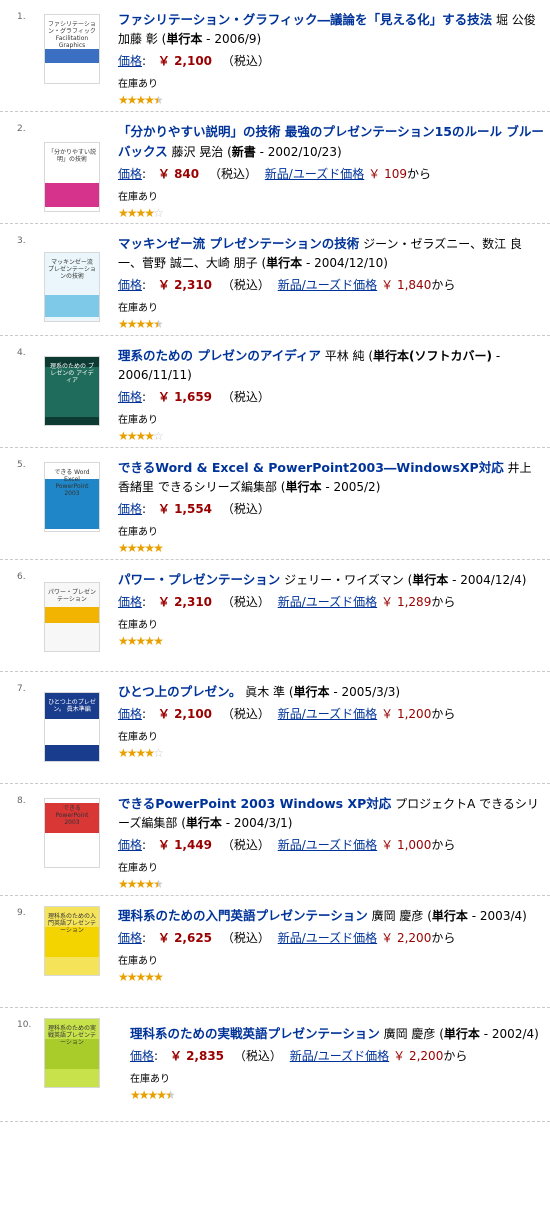 The height and width of the screenshot is (1205, 550). I want to click on binding-type: 単行本(ソフトカバー), so click(432, 356).